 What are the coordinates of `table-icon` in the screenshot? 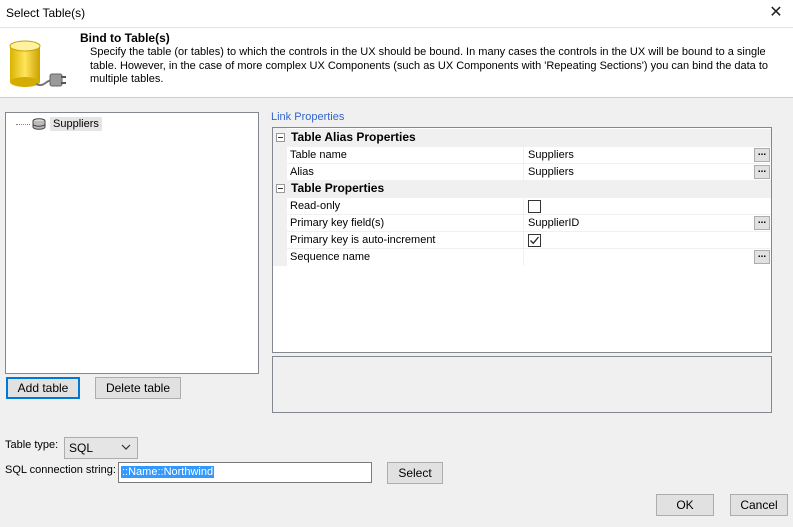 It's located at (39, 124).